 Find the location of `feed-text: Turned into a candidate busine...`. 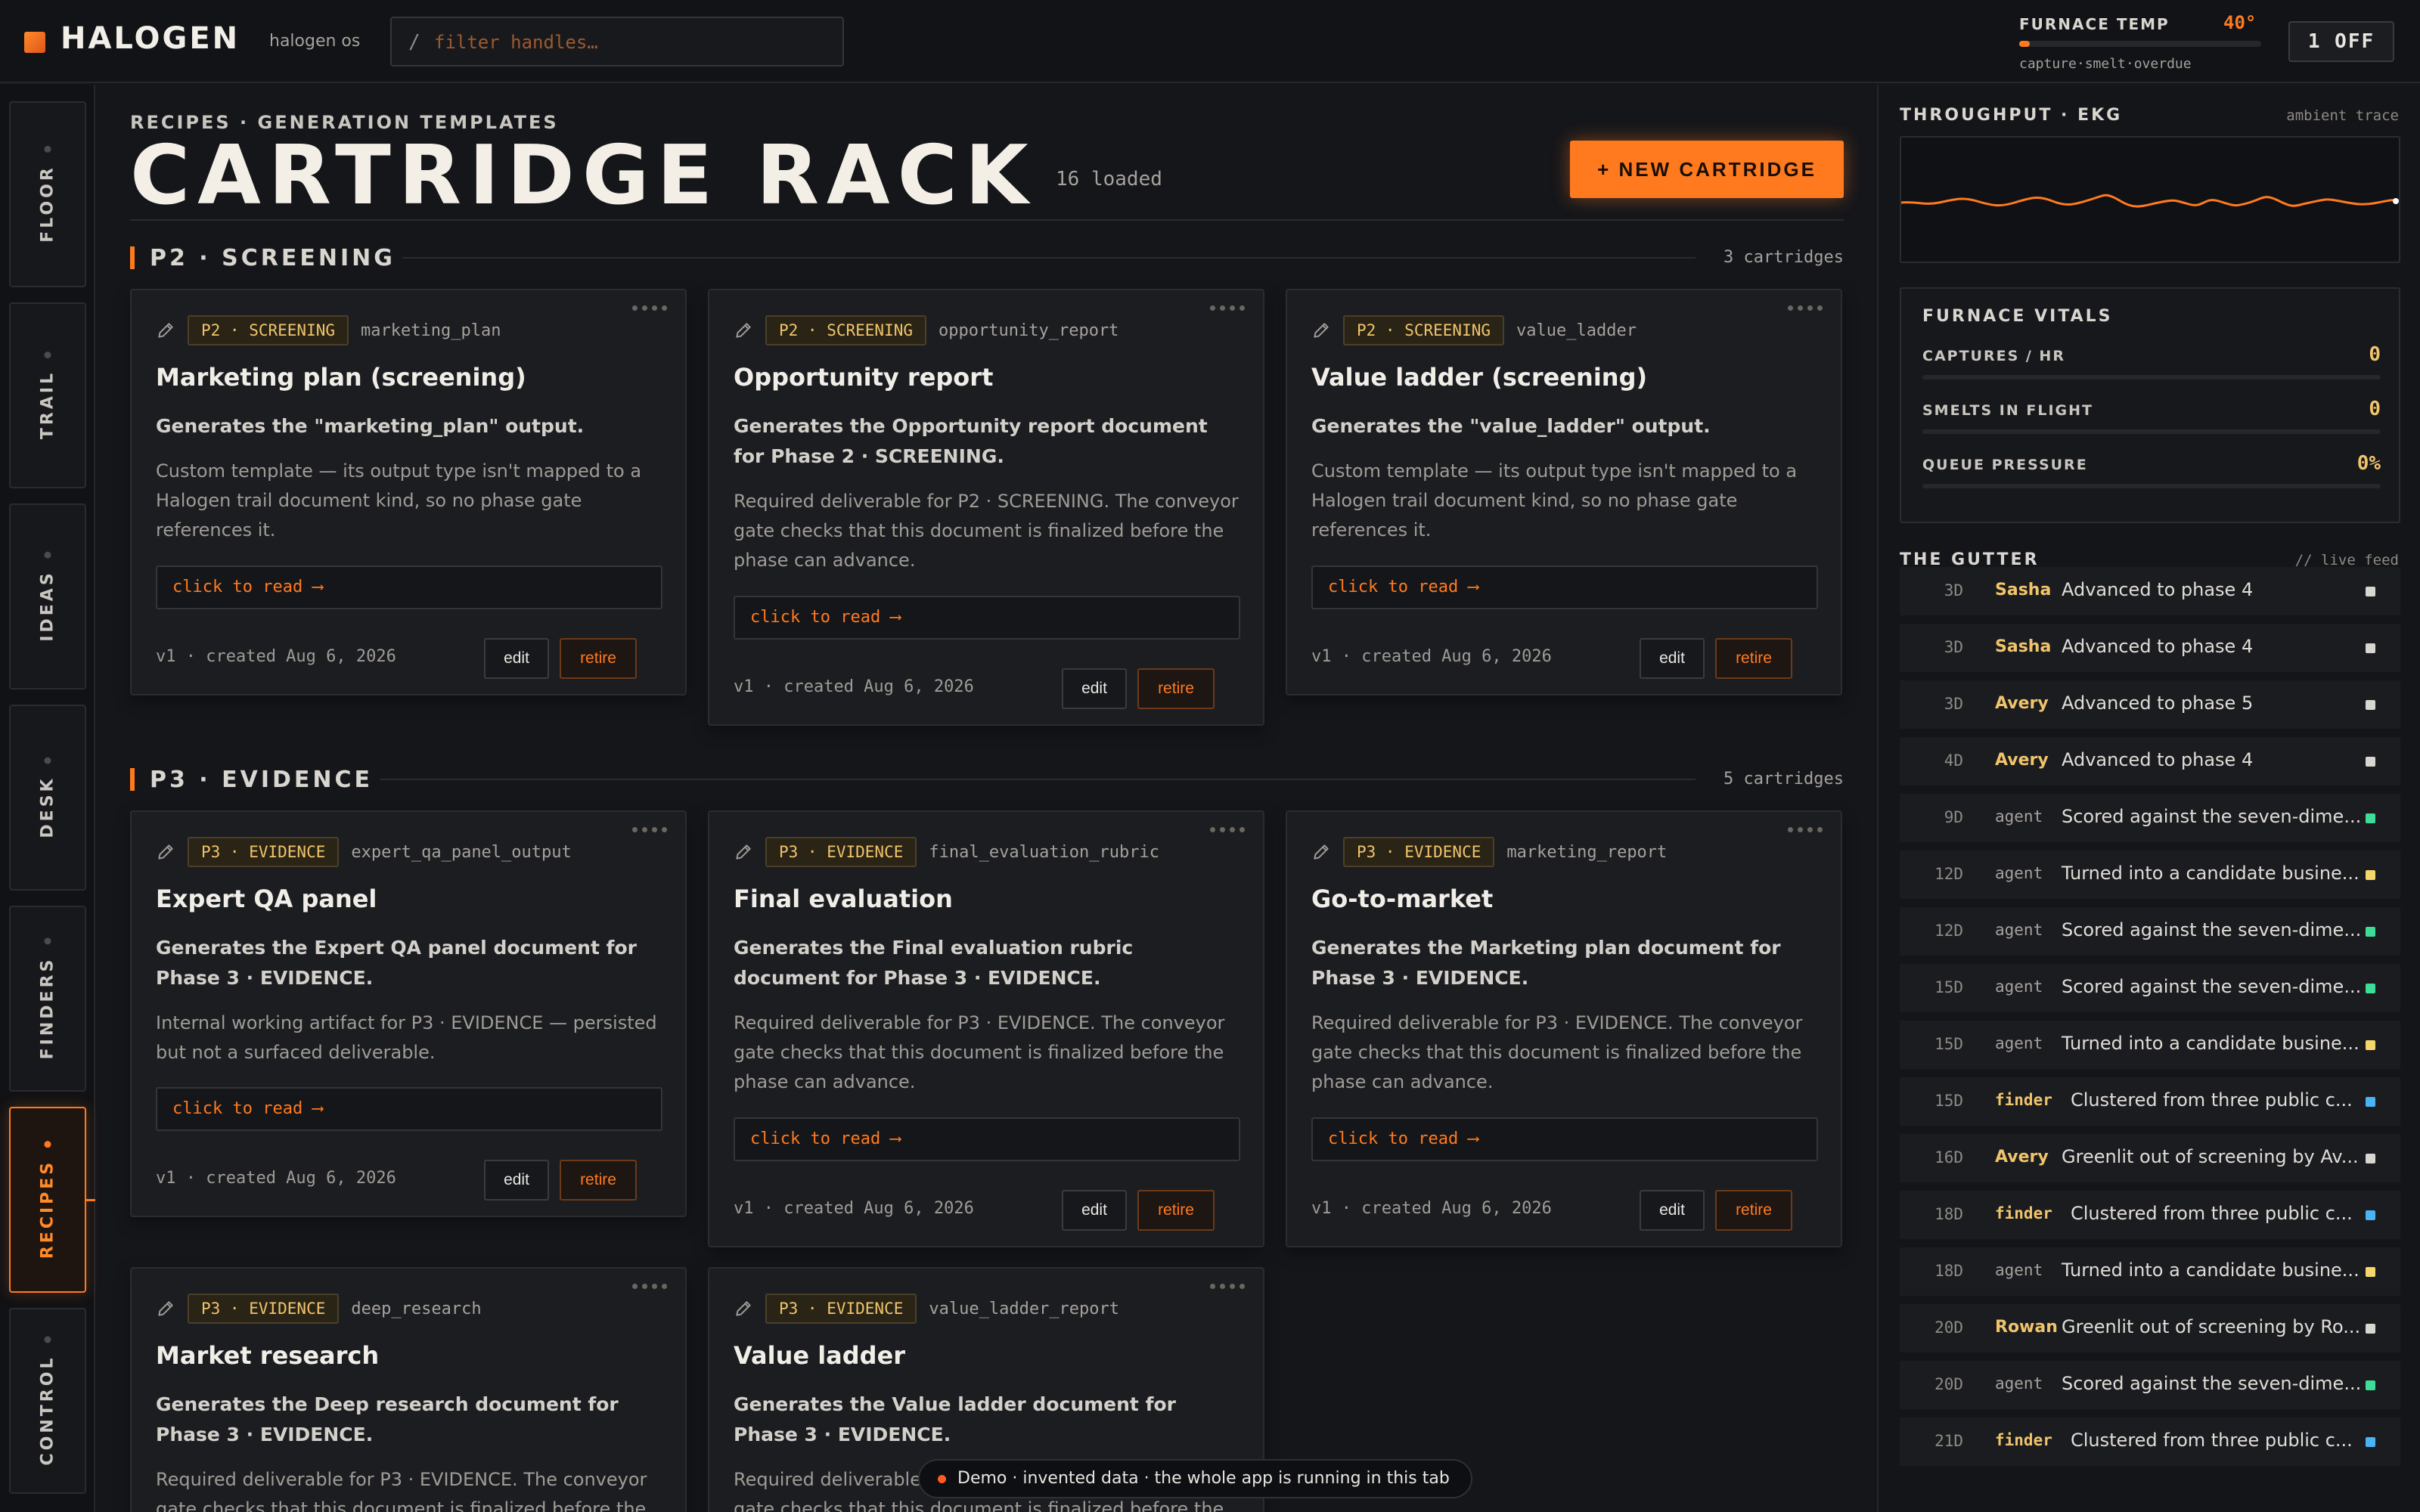

feed-text: Turned into a candidate busine... is located at coordinates (2211, 873).